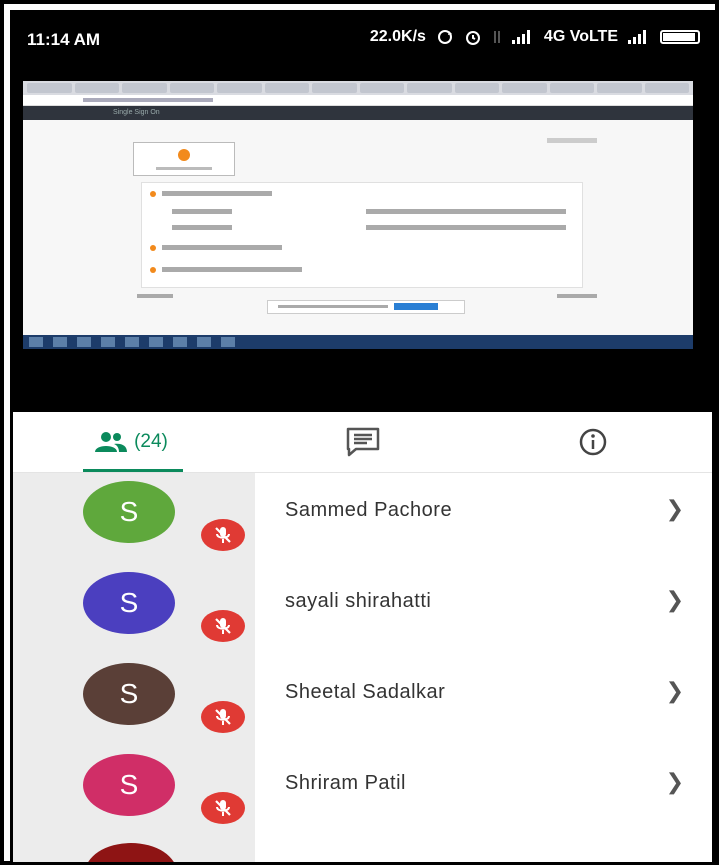 This screenshot has height=865, width=719. What do you see at coordinates (397, 36) in the screenshot?
I see `network-speed: 22.0K/s` at bounding box center [397, 36].